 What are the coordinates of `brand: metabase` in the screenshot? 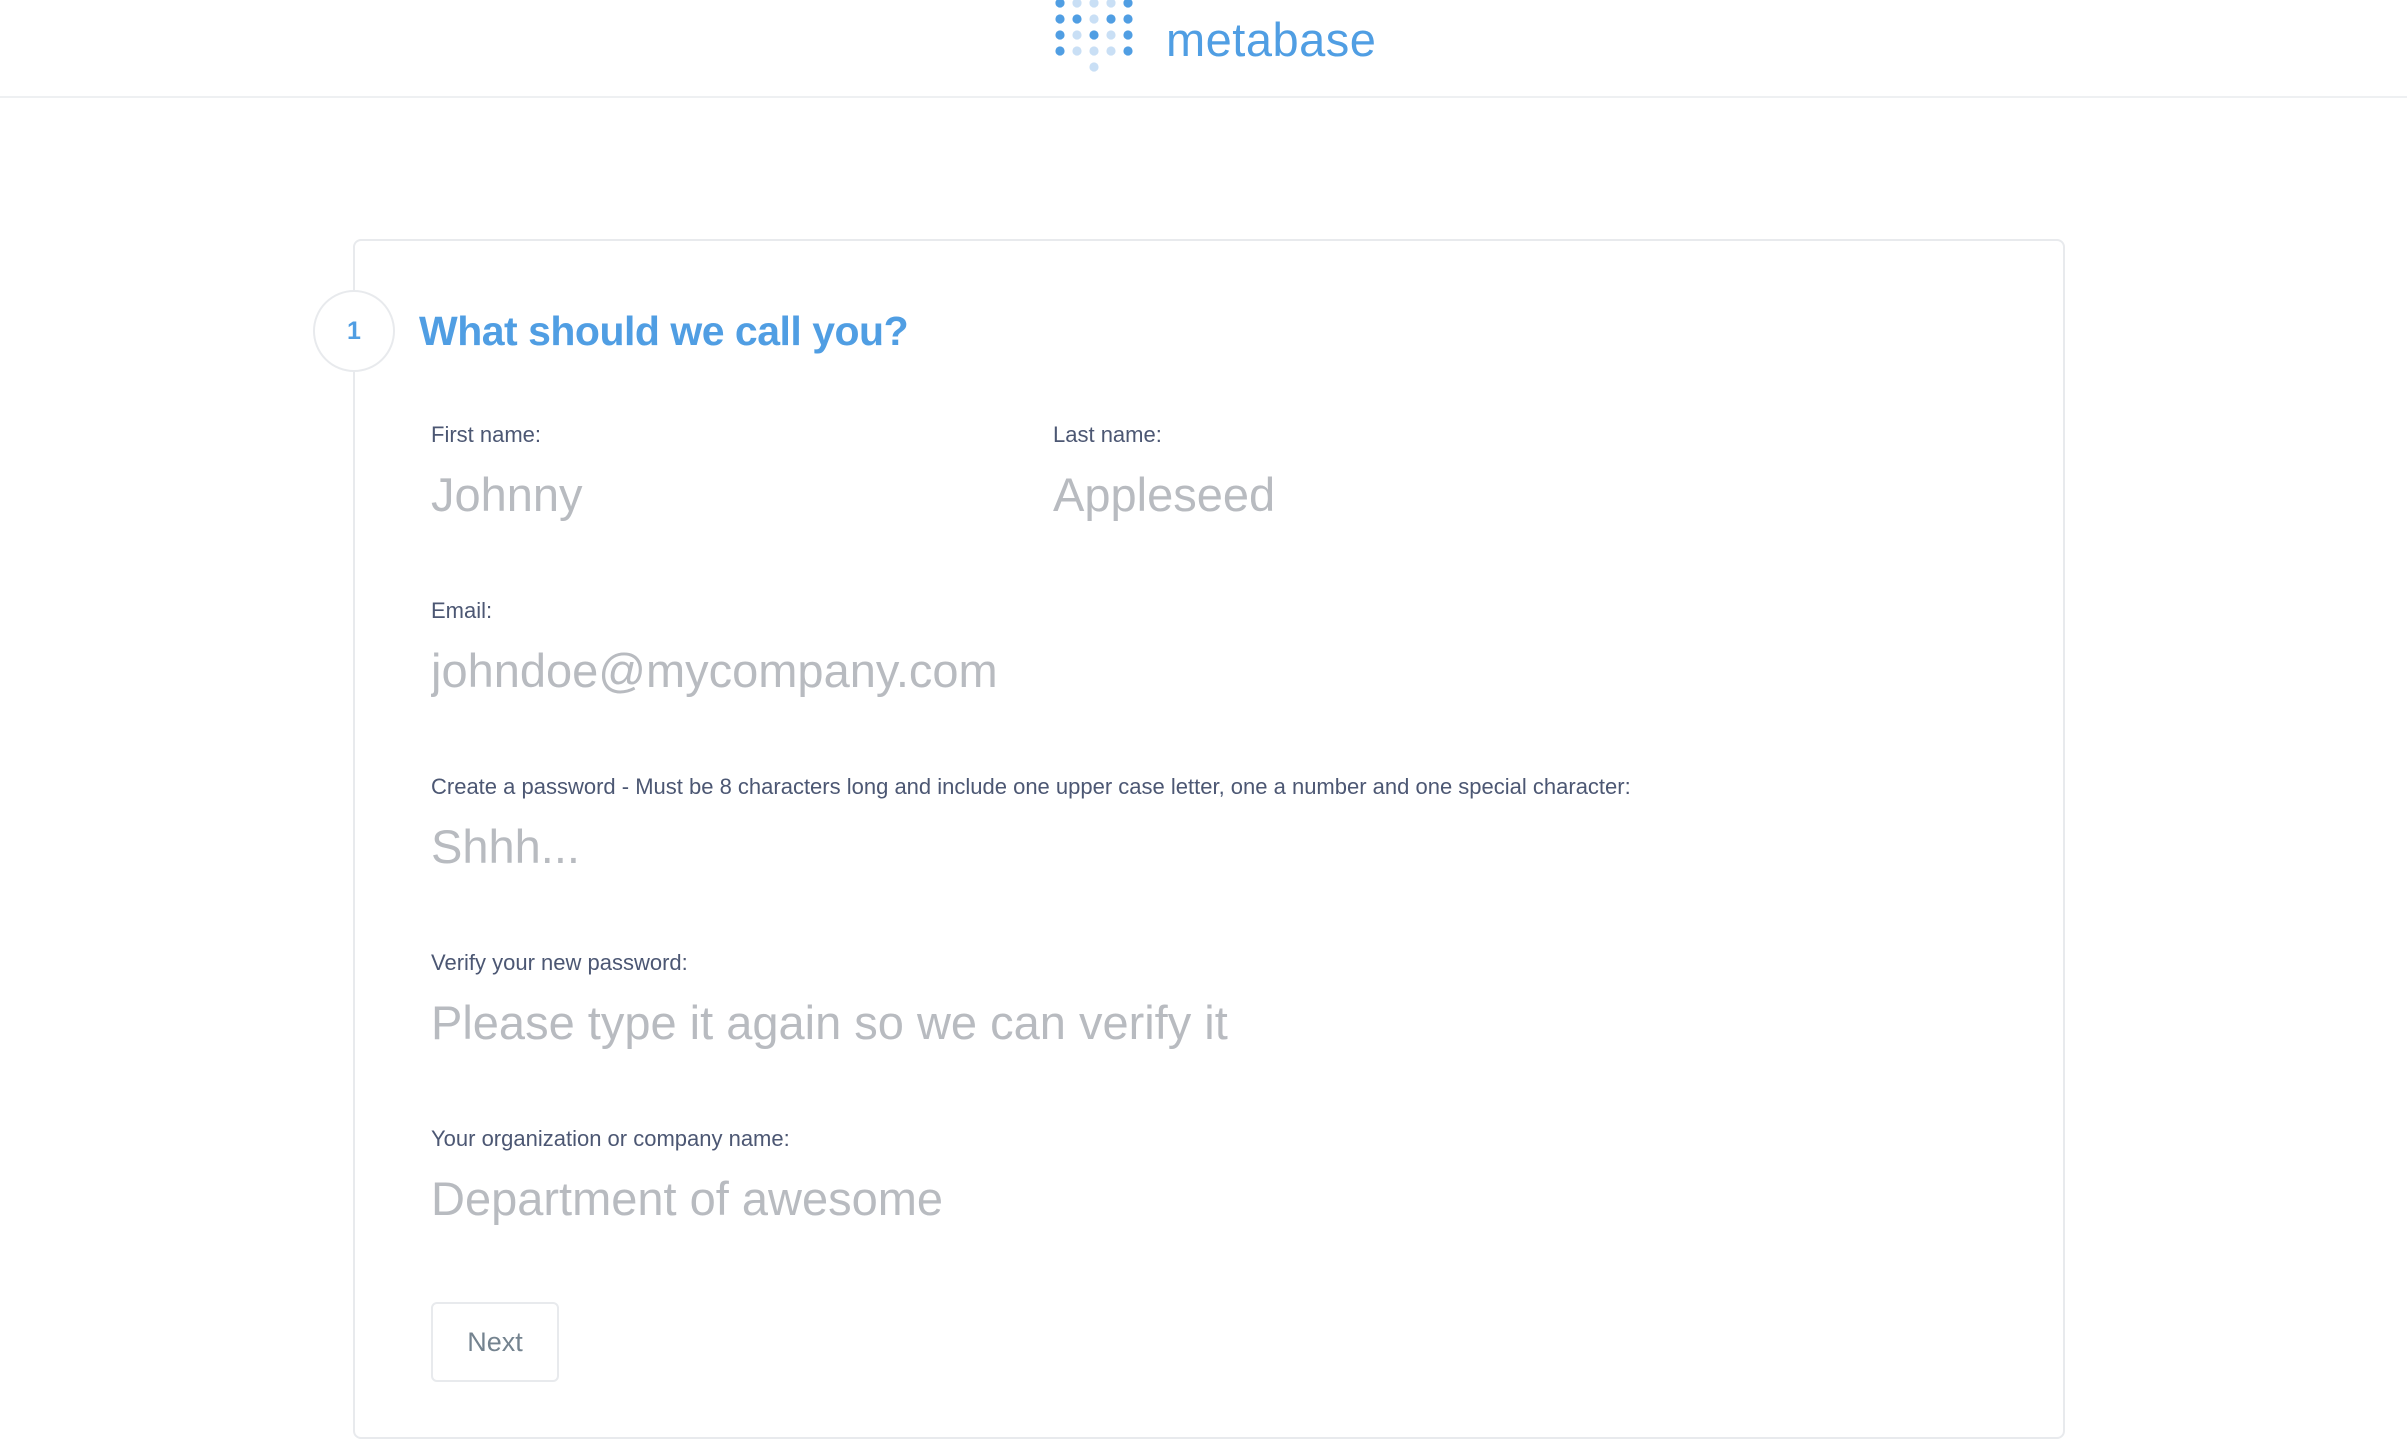 It's located at (1214, 40).